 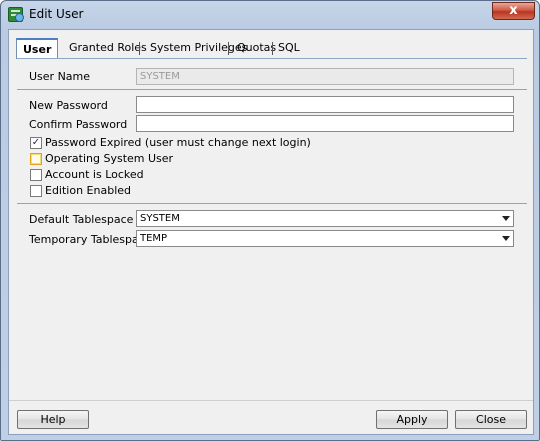 What do you see at coordinates (68, 105) in the screenshot?
I see `new-password-label: New Password` at bounding box center [68, 105].